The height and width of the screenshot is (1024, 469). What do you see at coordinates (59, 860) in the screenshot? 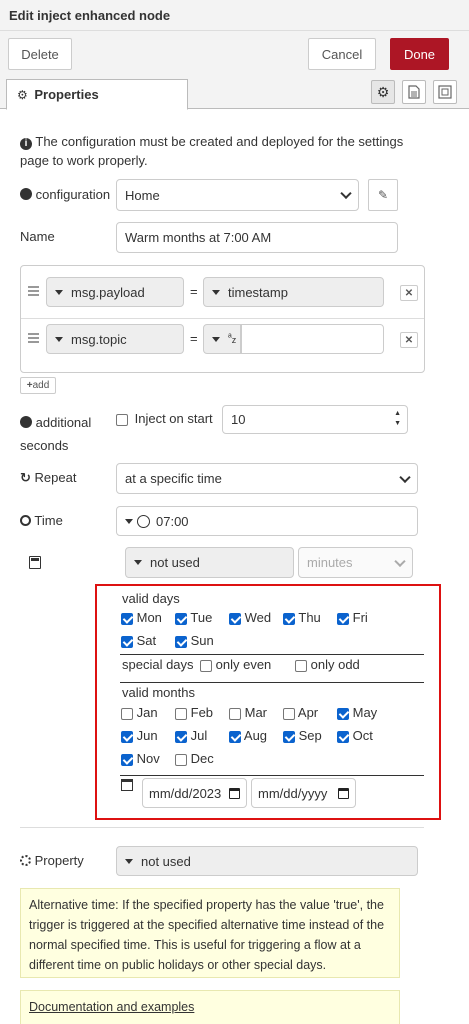
I see `property-label: Property` at bounding box center [59, 860].